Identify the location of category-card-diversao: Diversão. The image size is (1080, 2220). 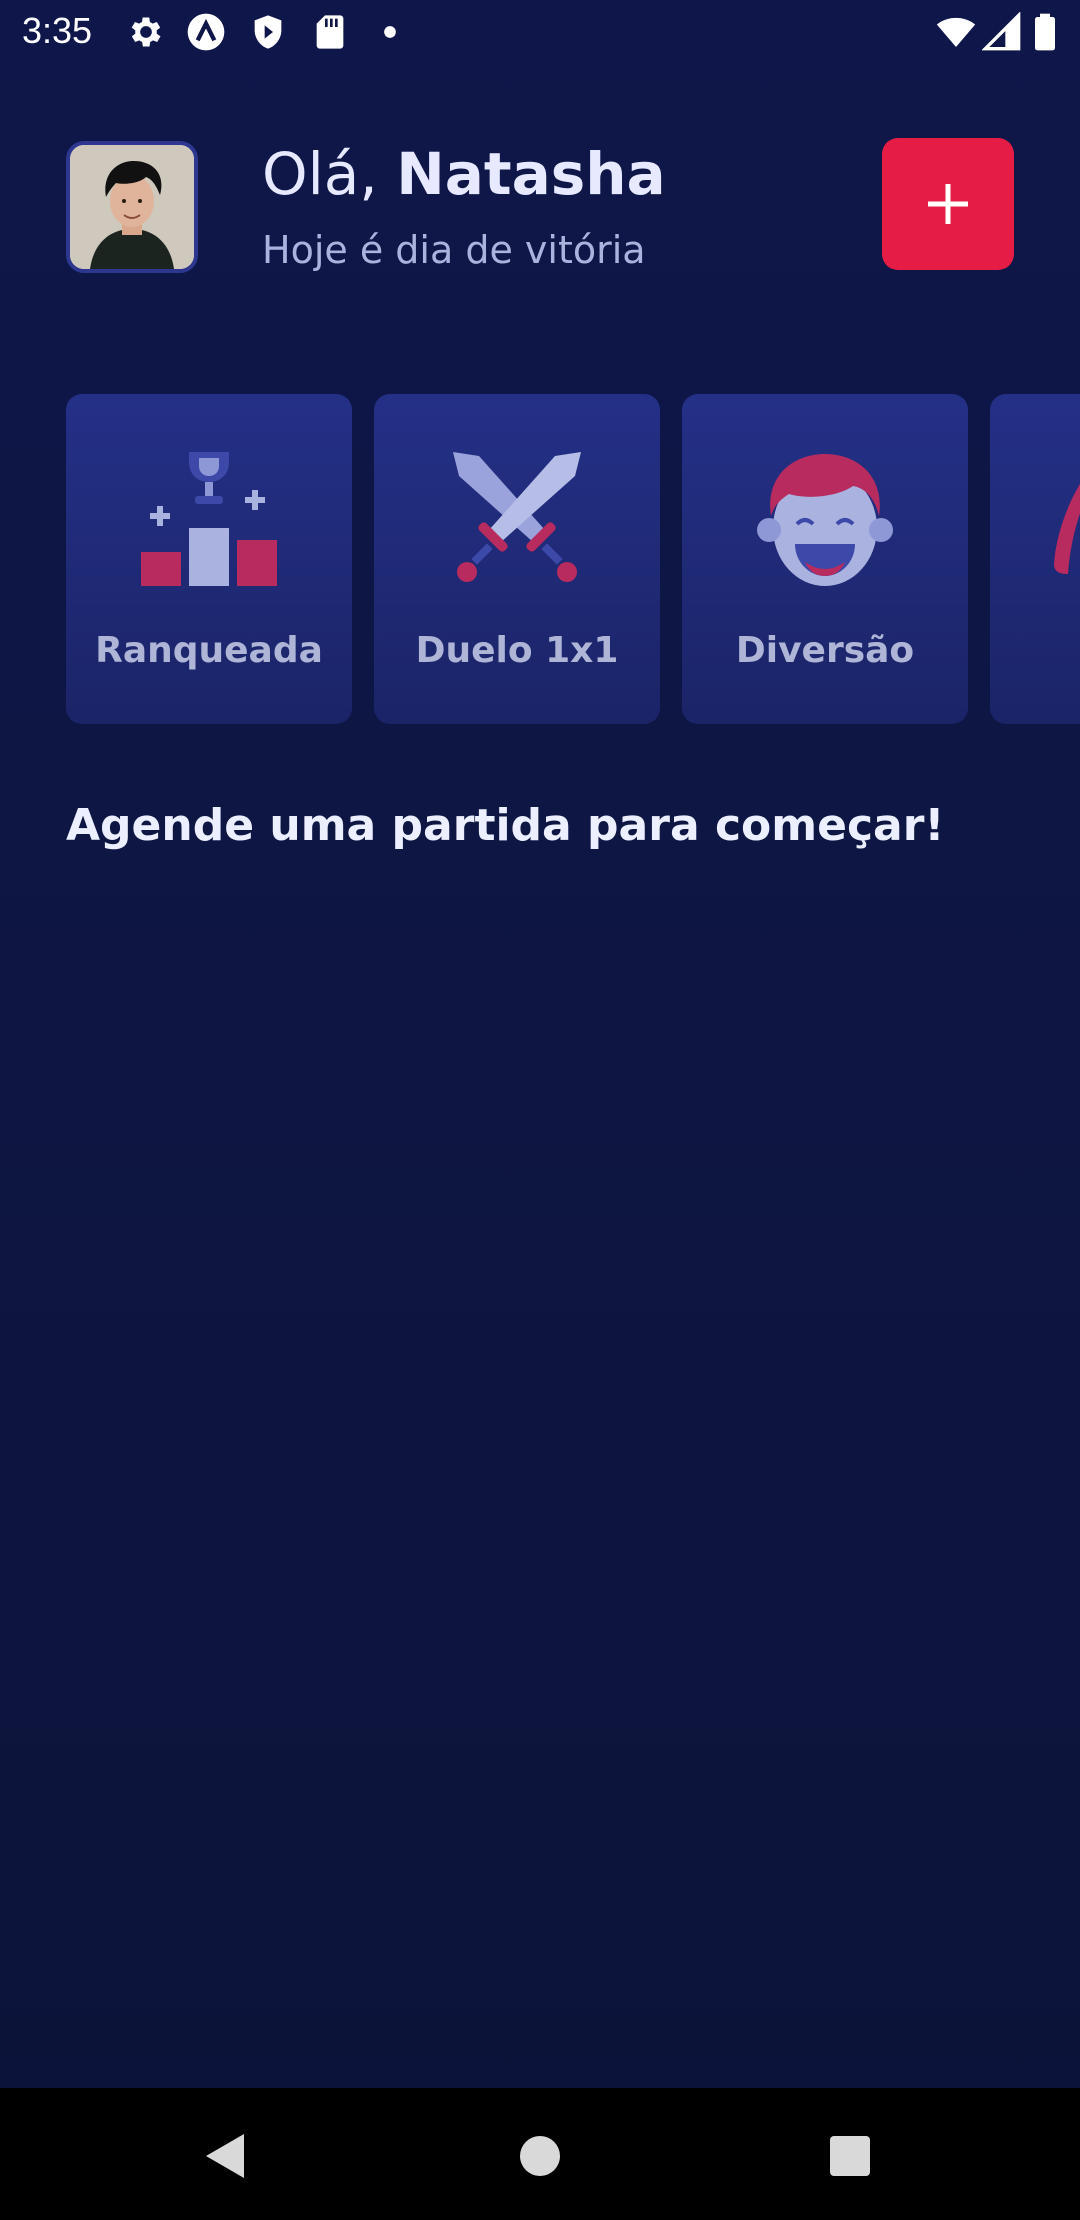
(825, 559).